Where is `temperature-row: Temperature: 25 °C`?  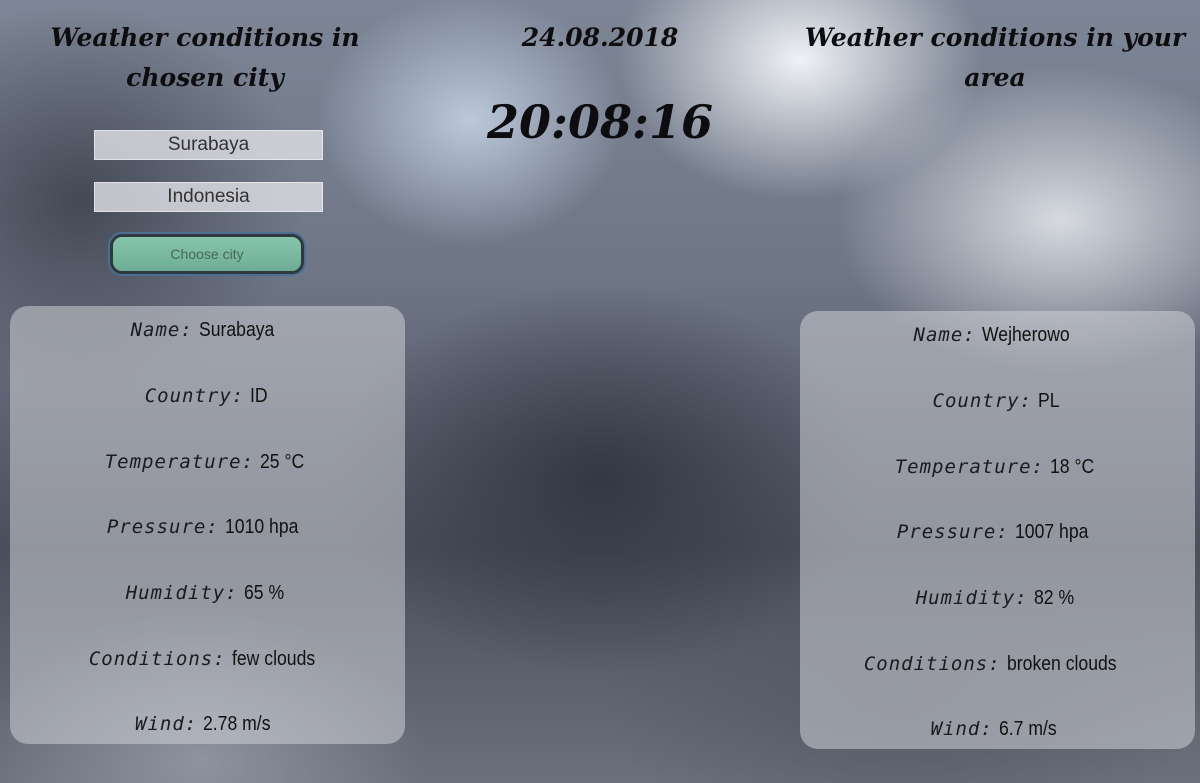
temperature-row: Temperature: 25 °C is located at coordinates (207, 462).